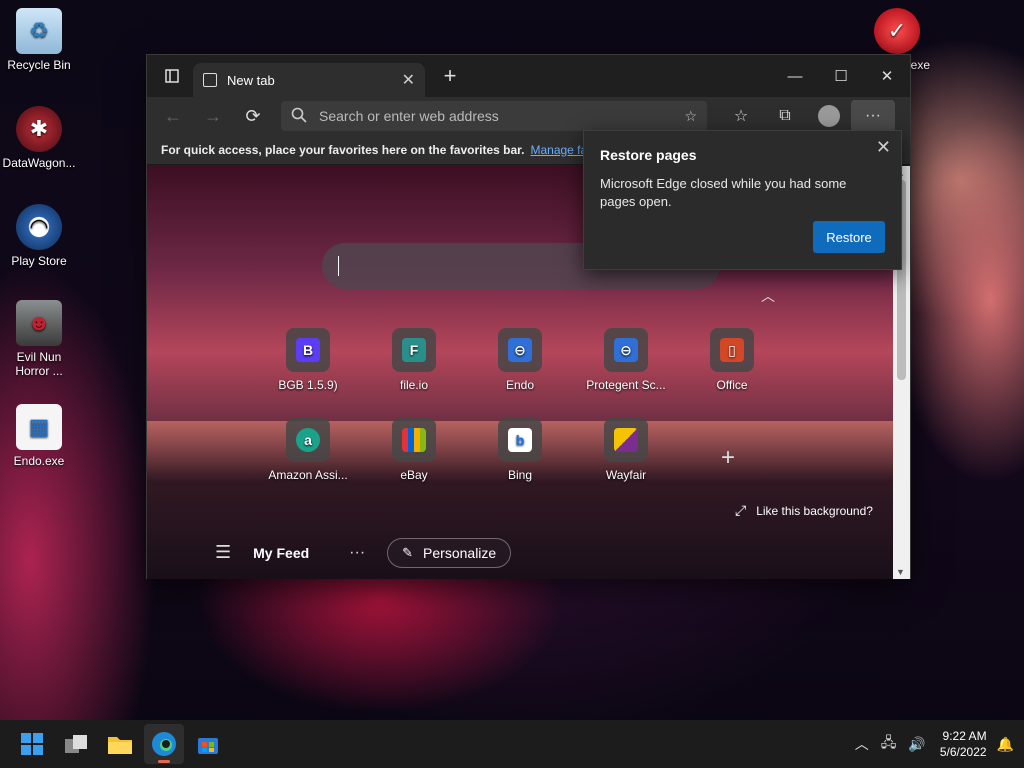 The image size is (1024, 768). I want to click on profile-button, so click(829, 116).